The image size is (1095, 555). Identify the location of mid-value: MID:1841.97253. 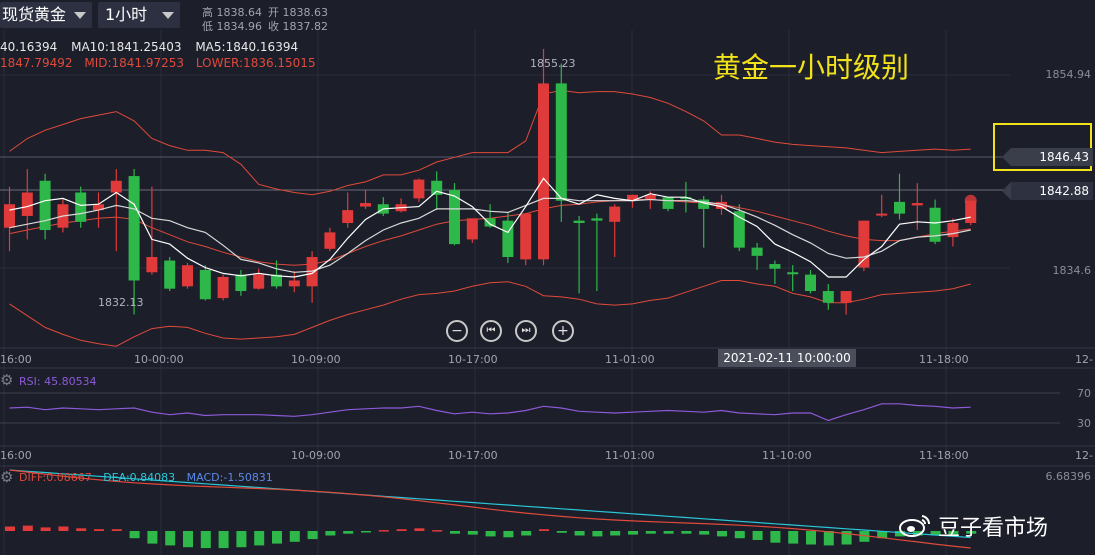
(134, 63).